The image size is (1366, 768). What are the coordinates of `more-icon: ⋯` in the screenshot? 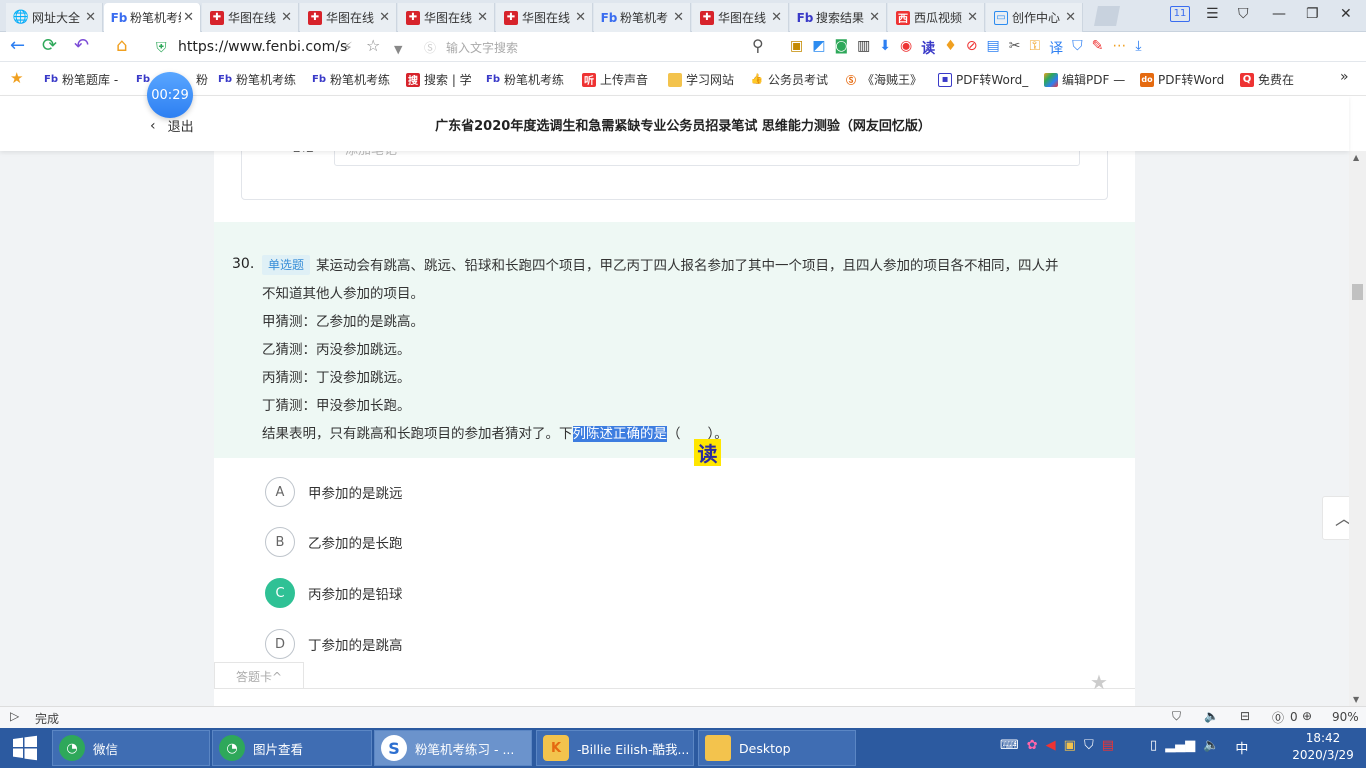 It's located at (1119, 48).